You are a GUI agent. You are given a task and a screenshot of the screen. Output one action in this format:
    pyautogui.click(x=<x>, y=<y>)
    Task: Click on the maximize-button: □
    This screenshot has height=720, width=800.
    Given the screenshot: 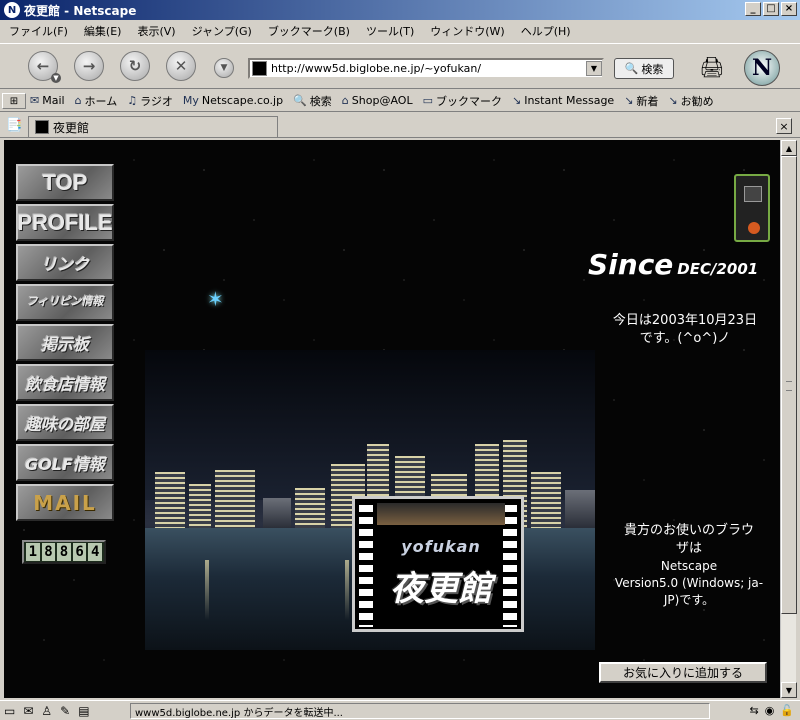 What is the action you would take?
    pyautogui.click(x=771, y=9)
    